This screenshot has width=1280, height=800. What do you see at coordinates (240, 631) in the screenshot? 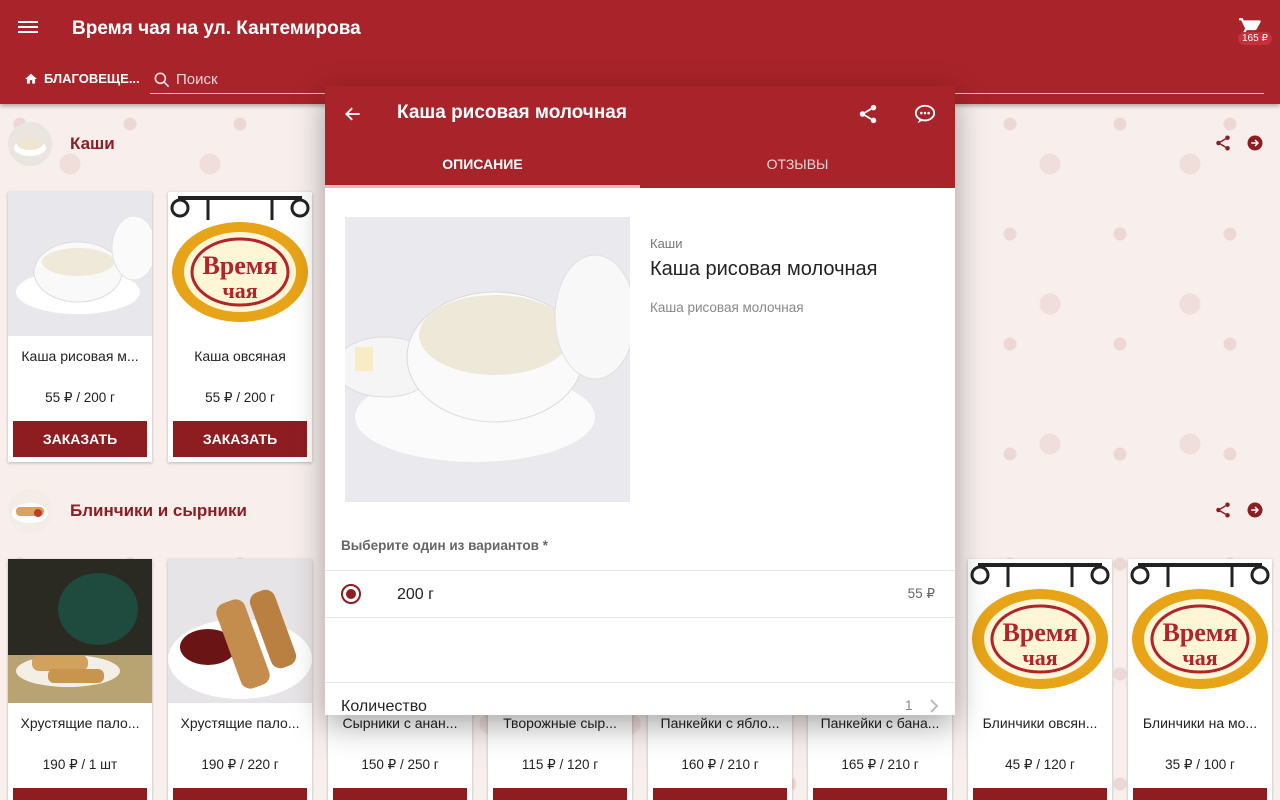
I see `crispy-rolls-beans-image` at bounding box center [240, 631].